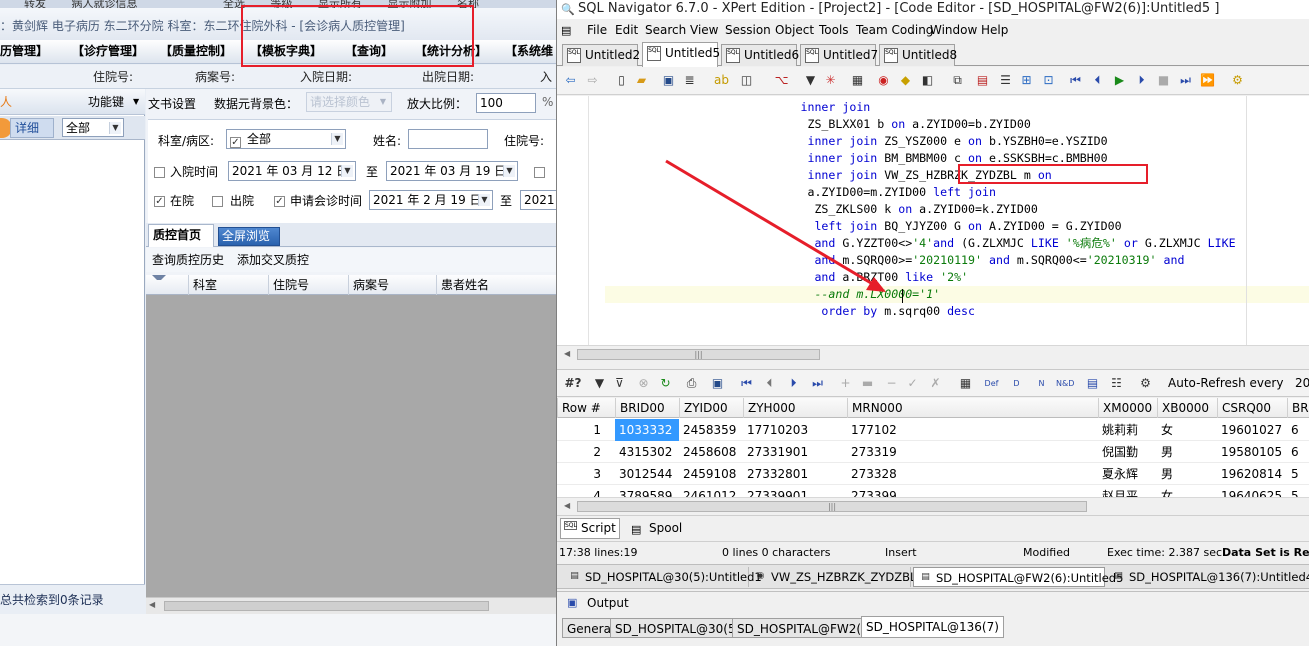 The width and height of the screenshot is (1309, 646). I want to click on grid-column-header: MRN000, so click(972, 408).